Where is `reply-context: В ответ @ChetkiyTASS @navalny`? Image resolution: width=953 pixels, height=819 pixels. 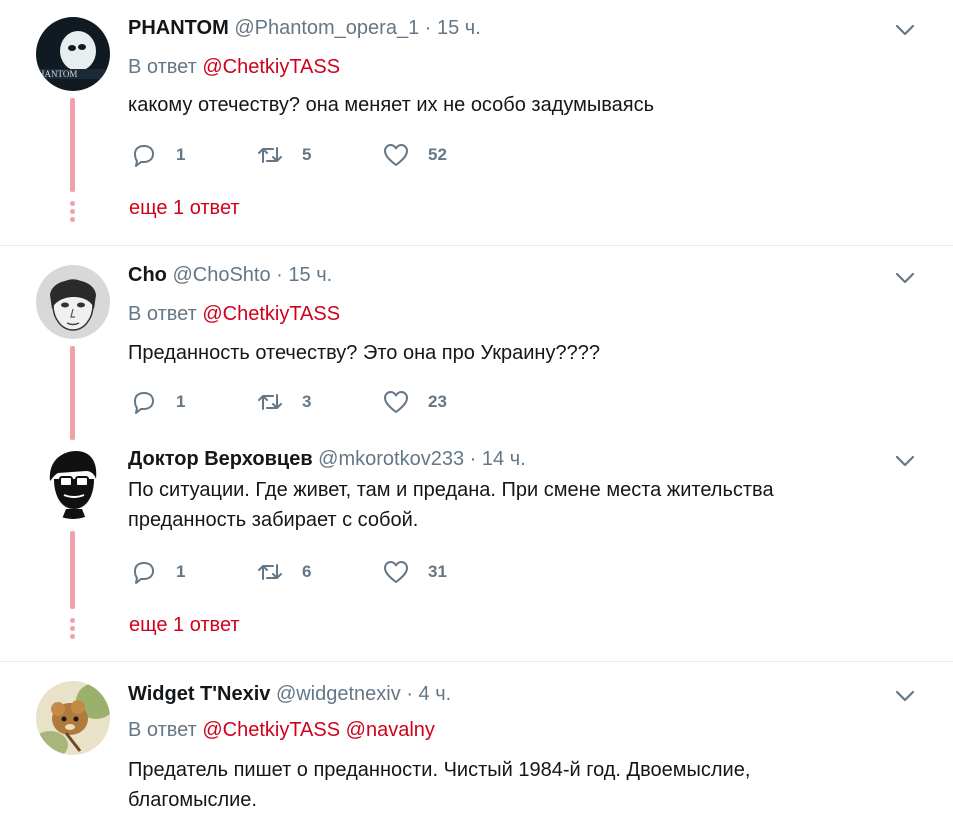 reply-context: В ответ @ChetkiyTASS @navalny is located at coordinates (281, 730).